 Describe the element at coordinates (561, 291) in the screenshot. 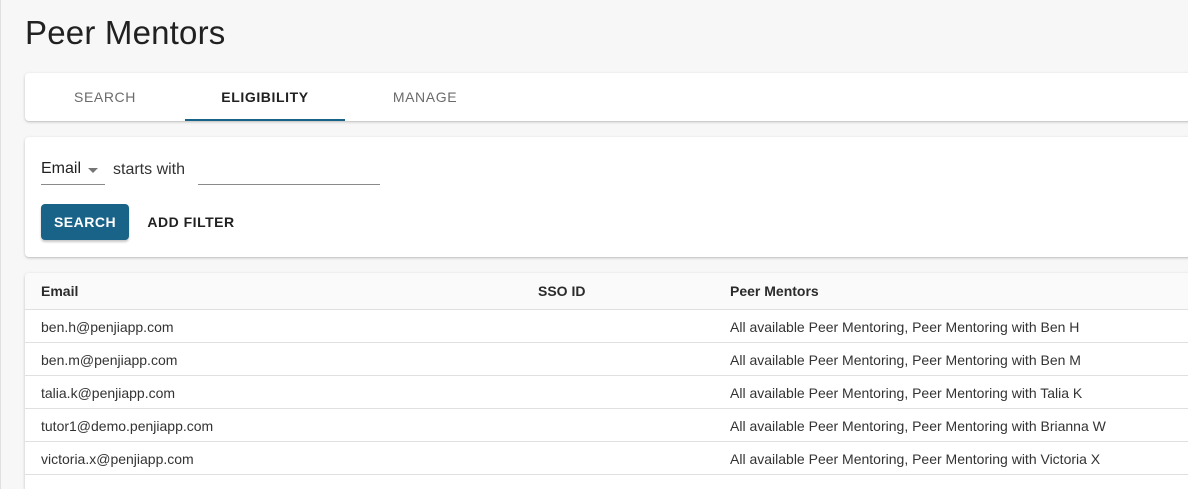

I see `column-header-sso-id: SSO ID` at that location.